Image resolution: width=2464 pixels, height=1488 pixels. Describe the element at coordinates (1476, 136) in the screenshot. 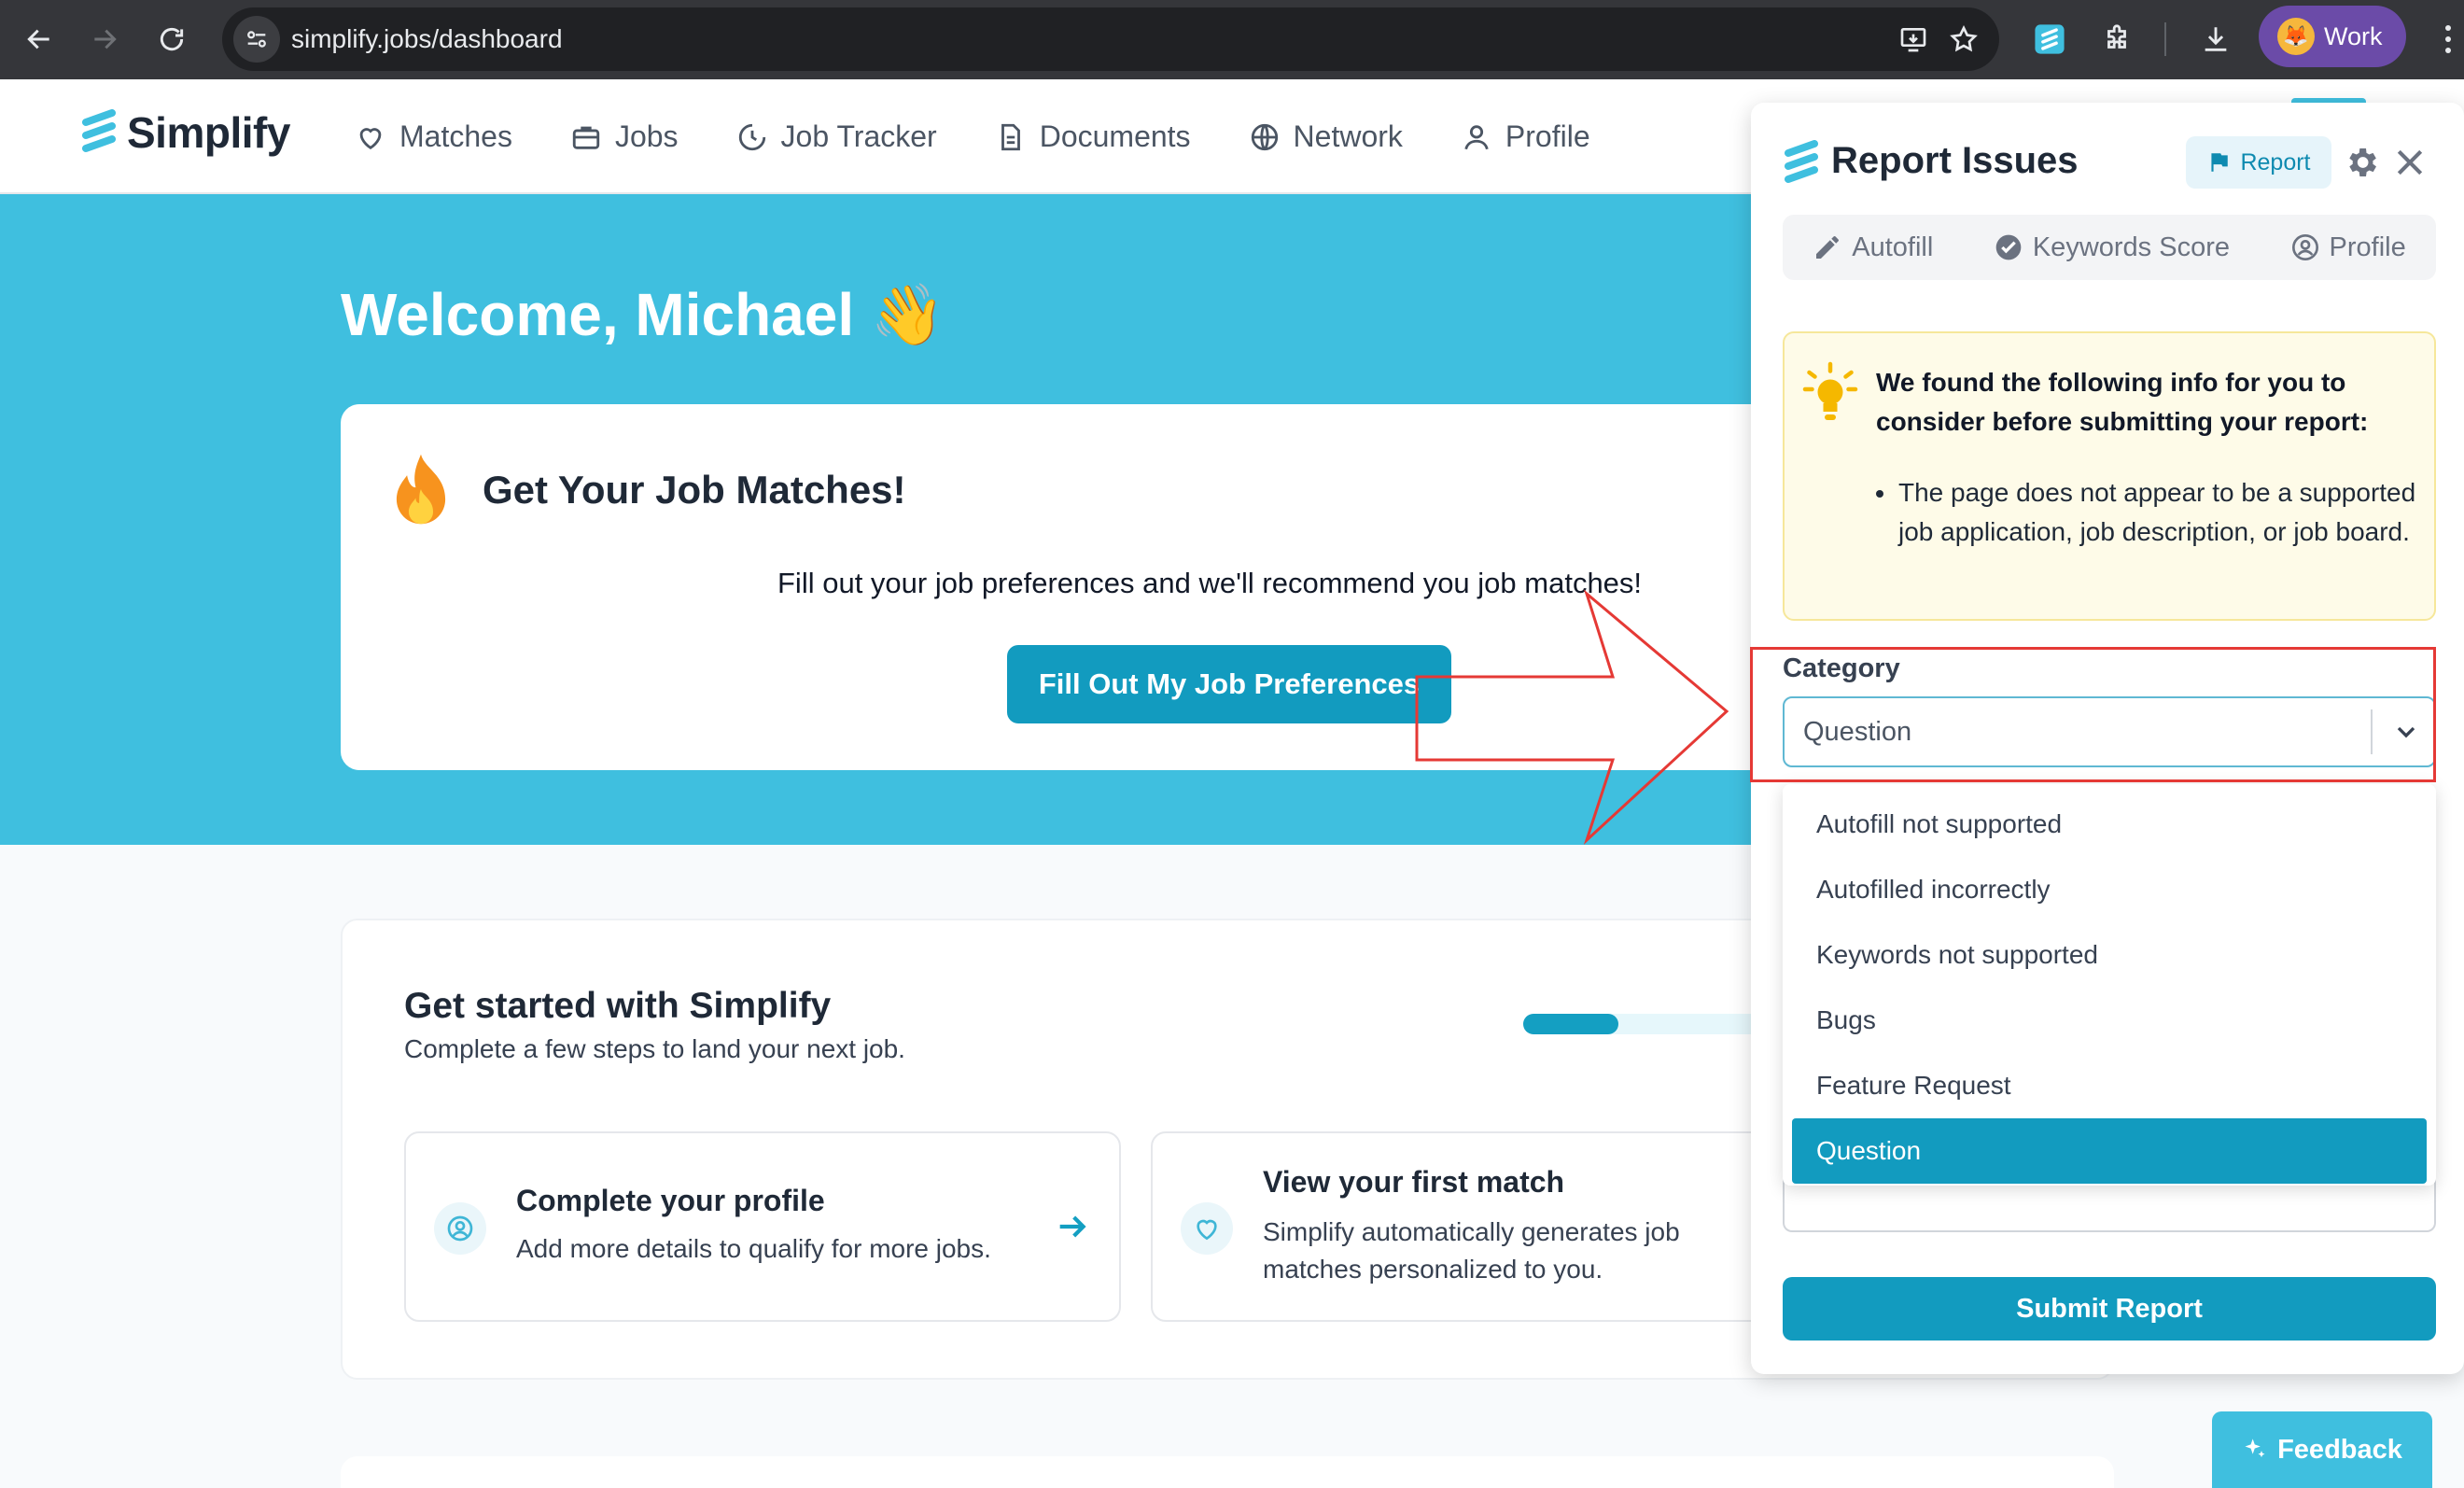

I see `user-icon` at that location.